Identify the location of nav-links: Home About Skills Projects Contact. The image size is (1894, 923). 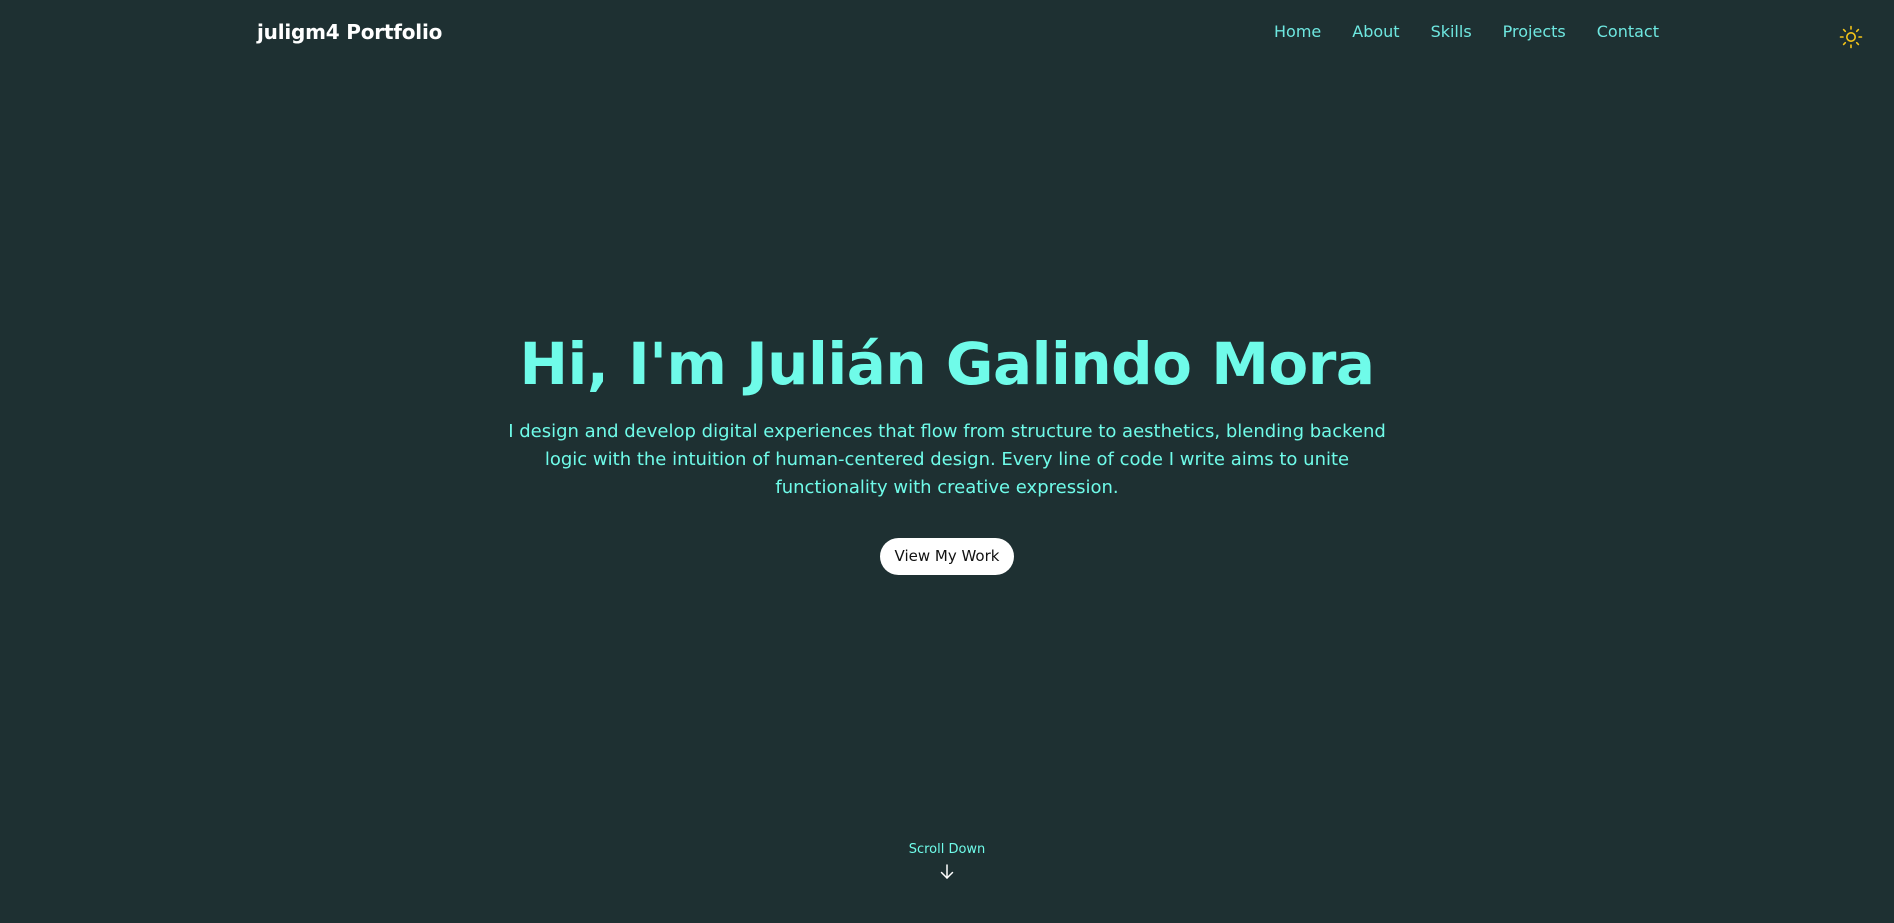
(1466, 31).